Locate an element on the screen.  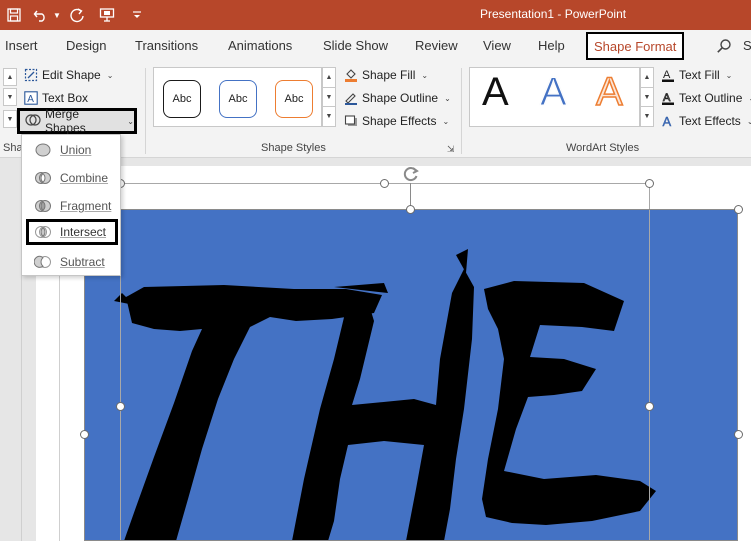
tab-overflow: S is located at coordinates (747, 45).